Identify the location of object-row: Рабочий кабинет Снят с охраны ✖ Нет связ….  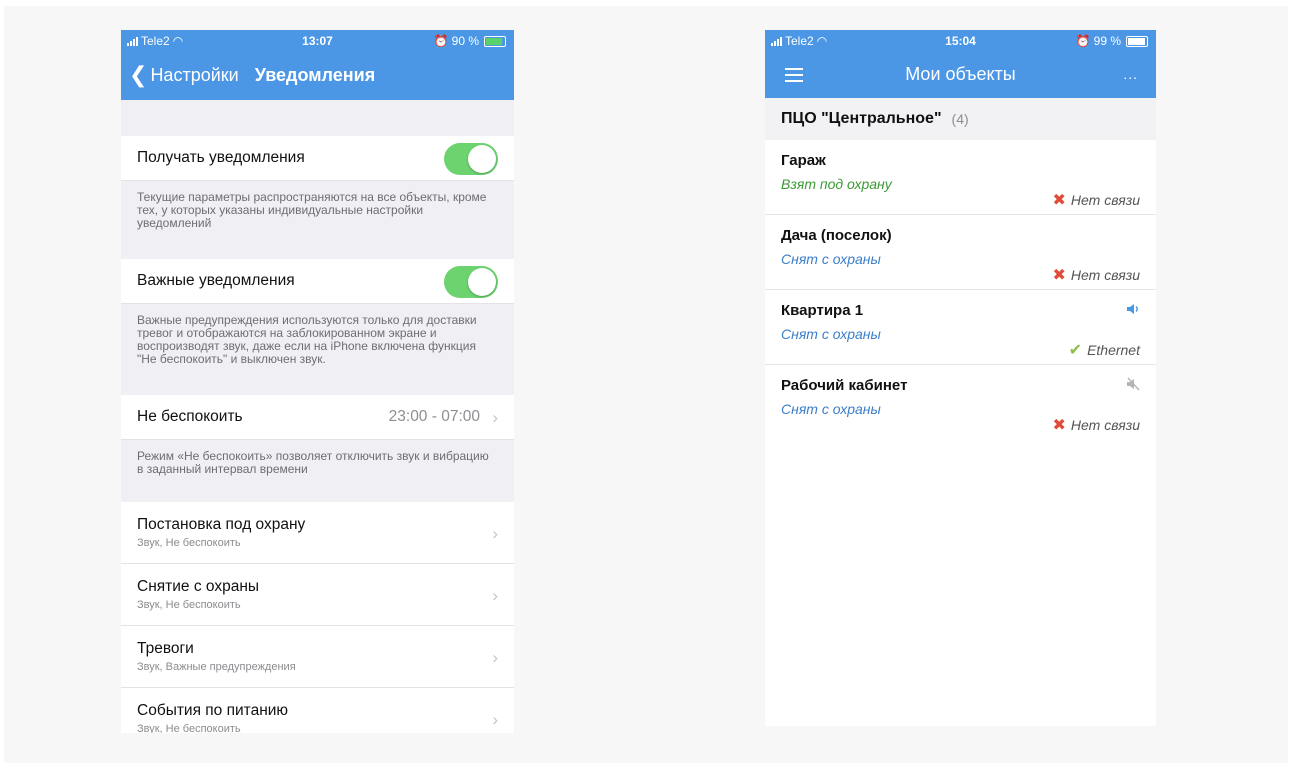
(960, 402).